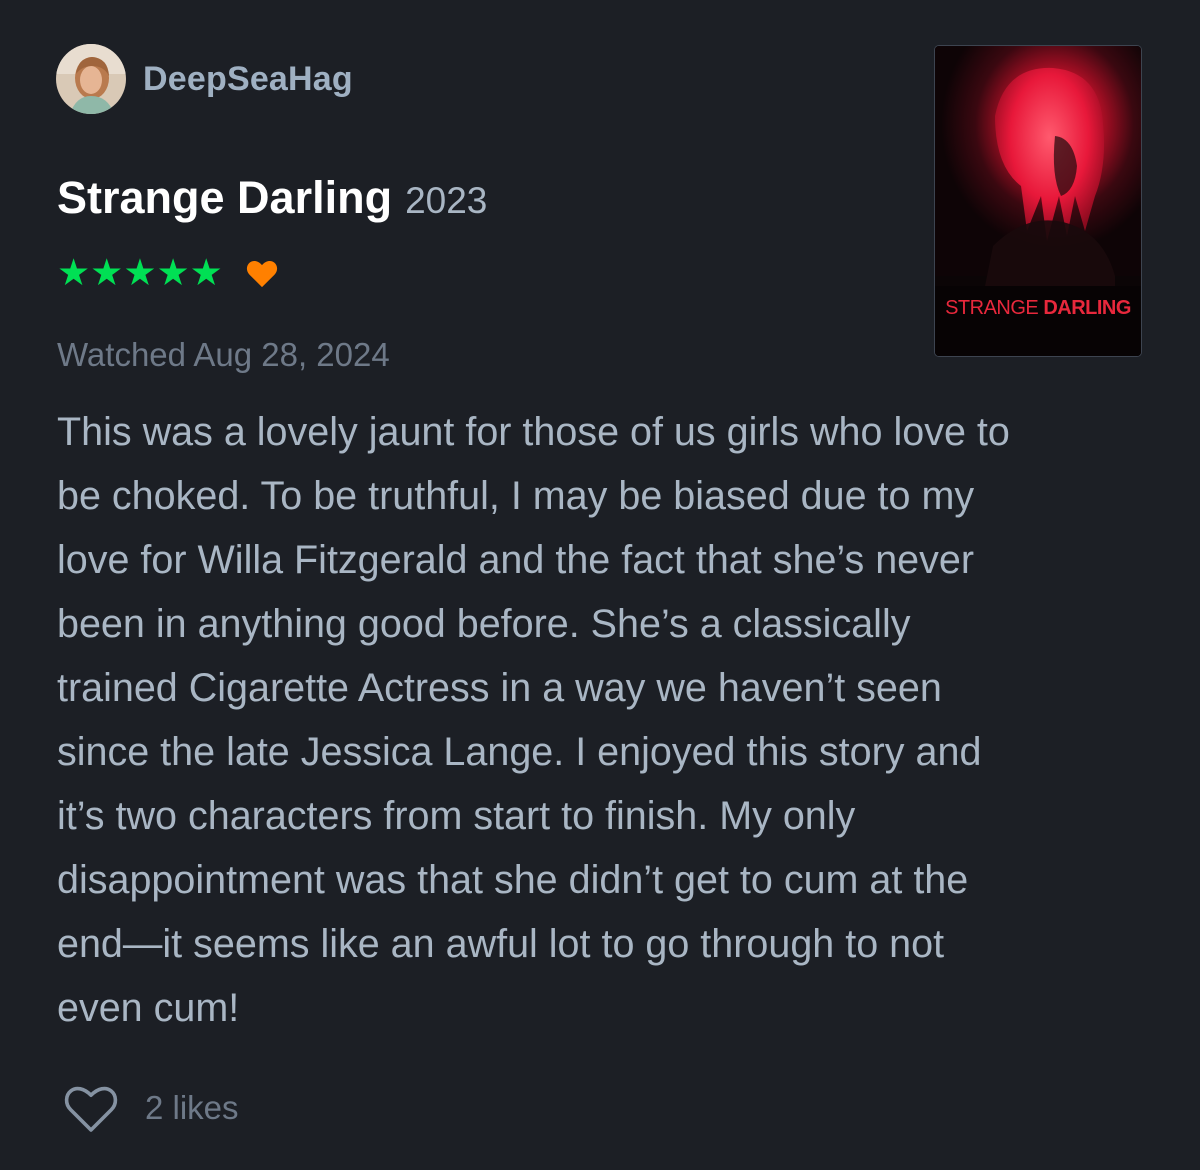  I want to click on film-title: Strange Darling, so click(224, 198).